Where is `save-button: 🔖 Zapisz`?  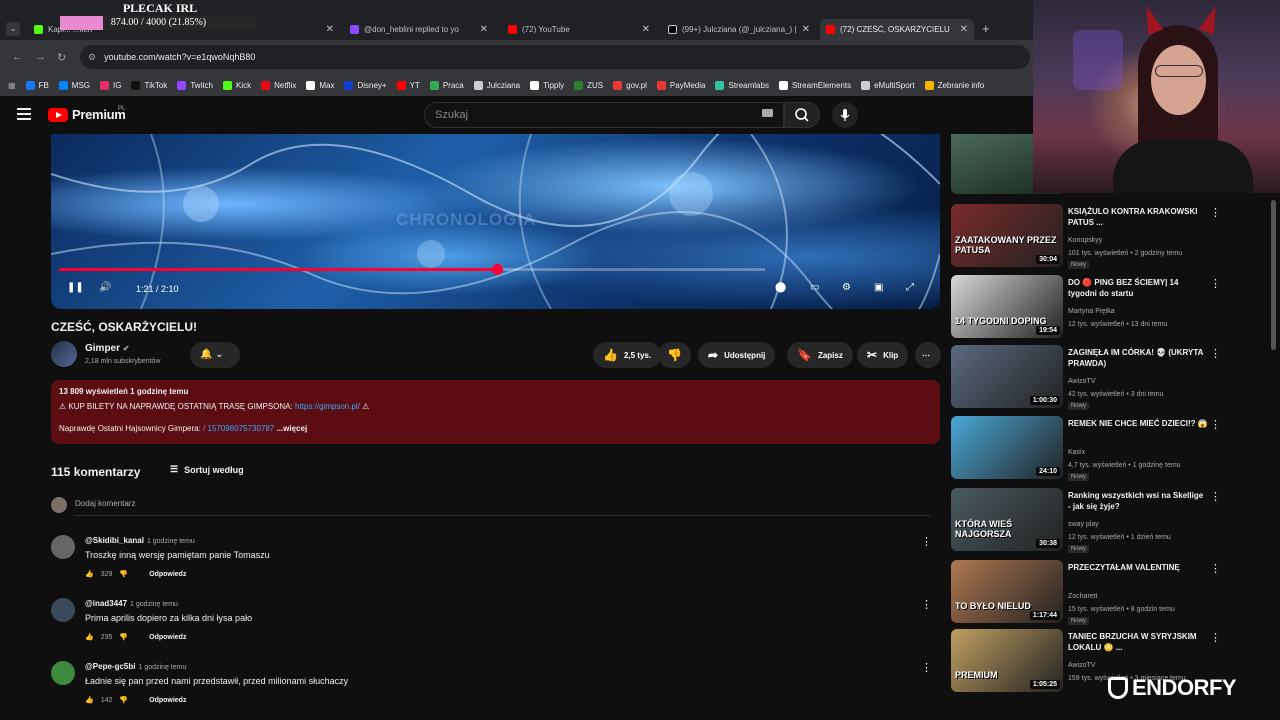
save-button: 🔖 Zapisz is located at coordinates (820, 355).